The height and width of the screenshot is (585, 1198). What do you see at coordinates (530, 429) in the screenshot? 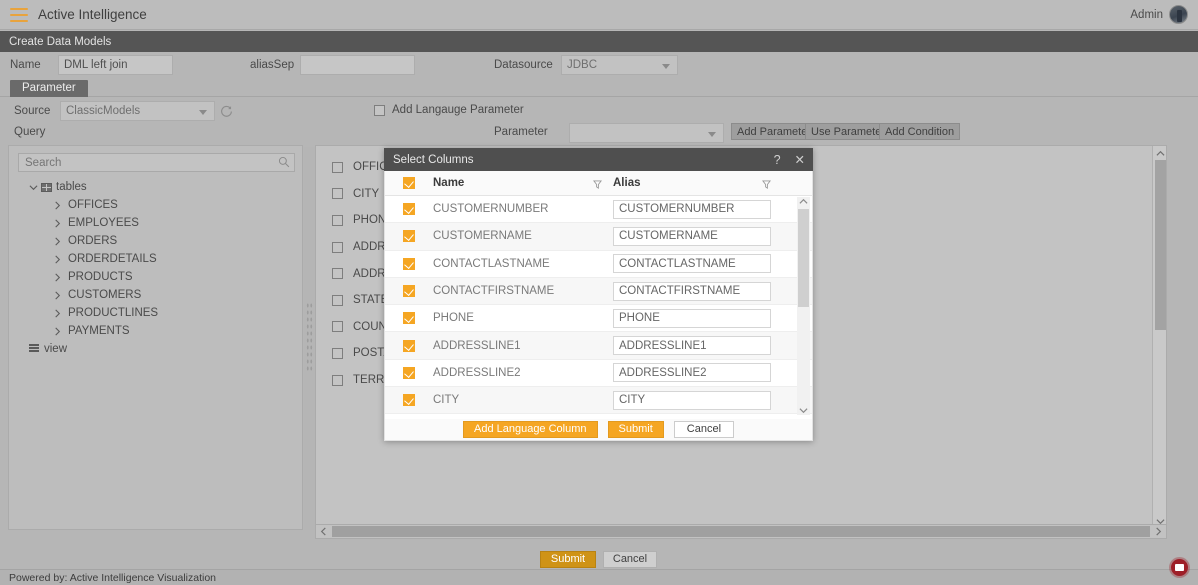
I see `add-language-column-button: Add Language Column` at bounding box center [530, 429].